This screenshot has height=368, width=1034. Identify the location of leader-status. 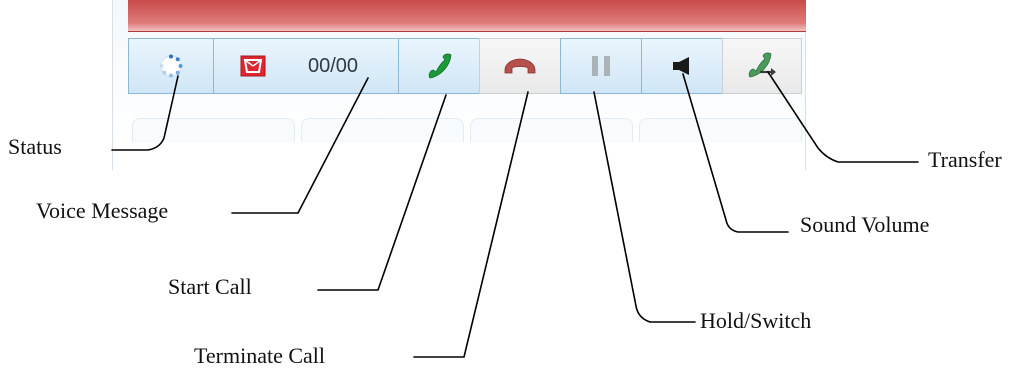
(145, 113).